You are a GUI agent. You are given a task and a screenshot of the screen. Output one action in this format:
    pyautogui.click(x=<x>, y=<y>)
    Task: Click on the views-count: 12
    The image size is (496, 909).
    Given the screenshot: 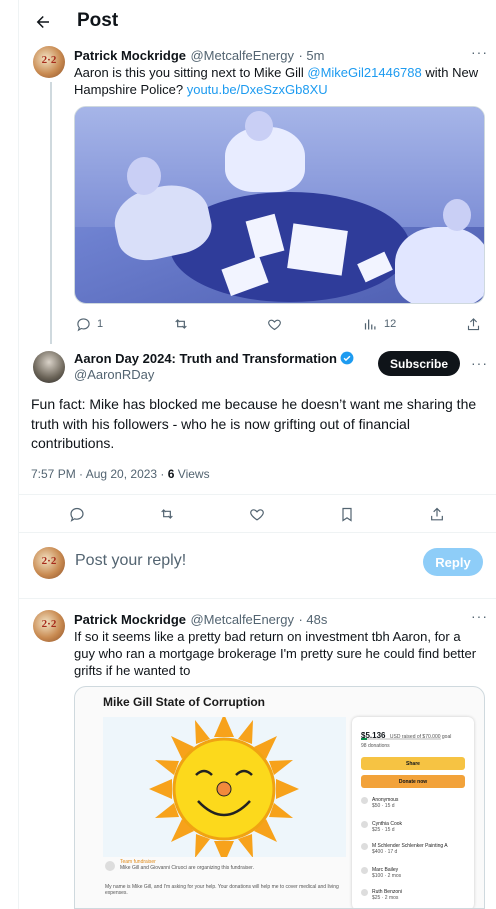 What is the action you would take?
    pyautogui.click(x=390, y=324)
    